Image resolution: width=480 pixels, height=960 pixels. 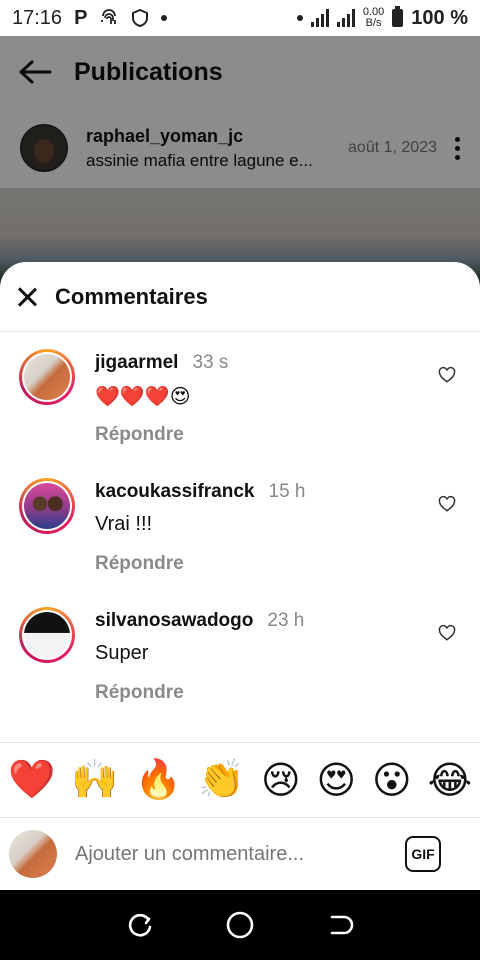 What do you see at coordinates (337, 780) in the screenshot?
I see `emoji-heart-eyes-button: 😍` at bounding box center [337, 780].